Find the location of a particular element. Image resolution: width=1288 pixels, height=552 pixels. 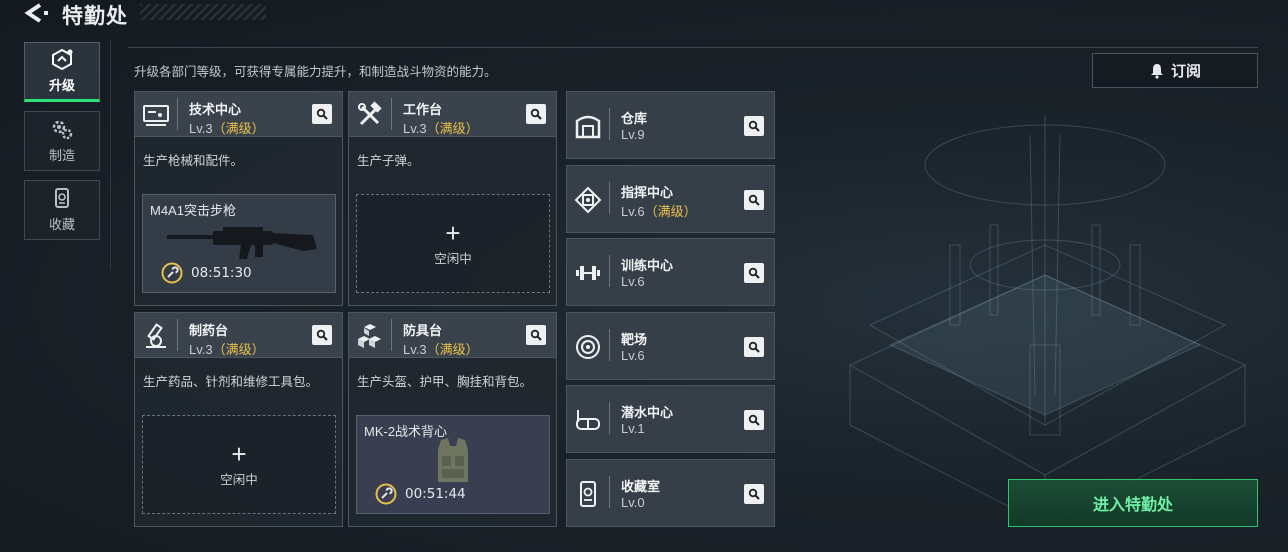

nav-item-upgrade: 升级 is located at coordinates (62, 72).